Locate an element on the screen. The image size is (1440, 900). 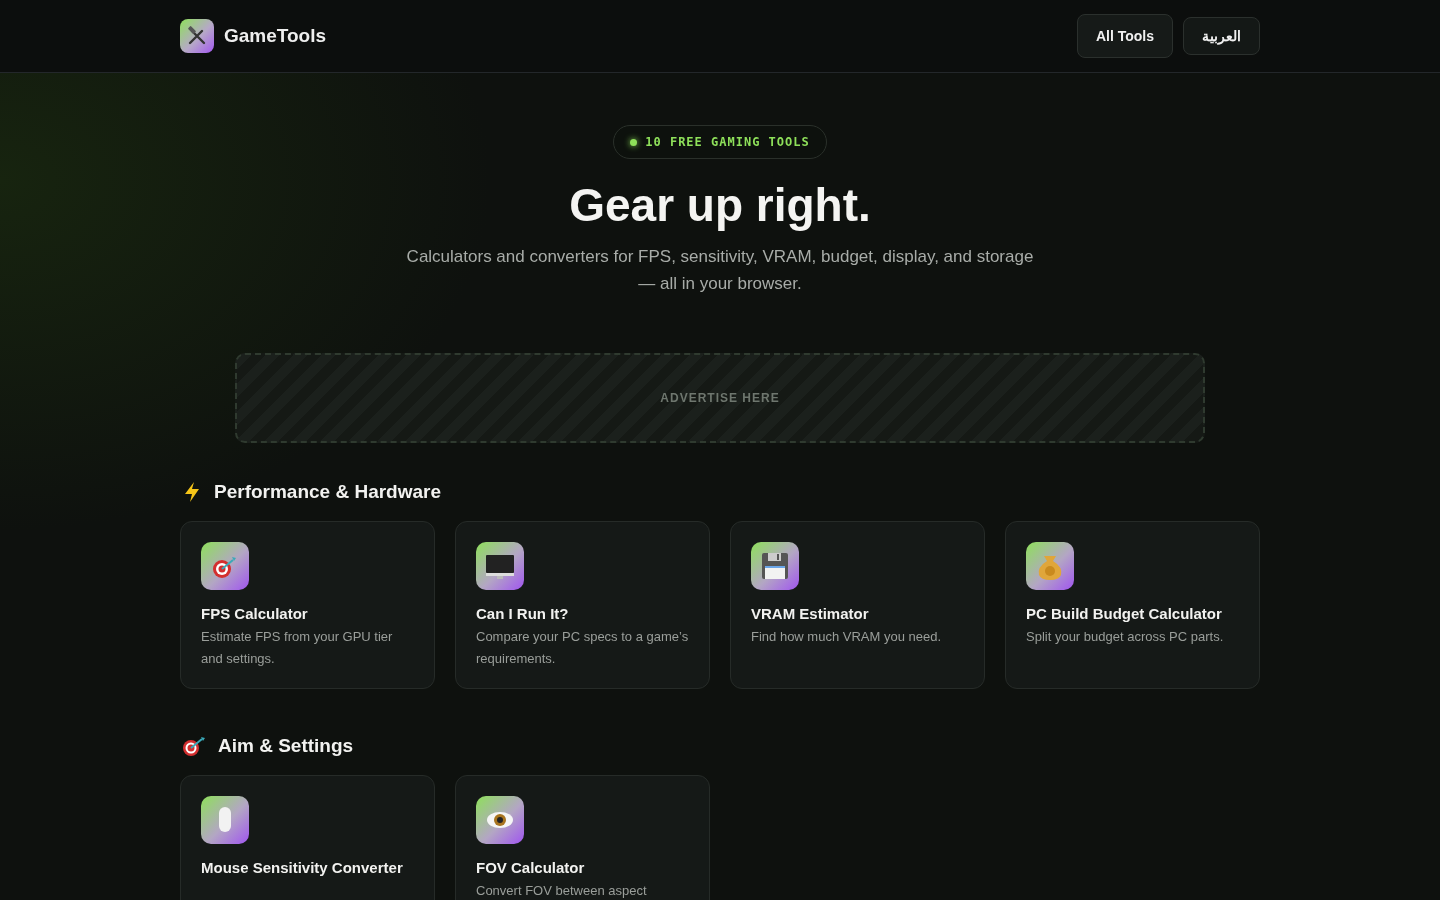
tool-name: VRAM Estimator is located at coordinates (810, 614).